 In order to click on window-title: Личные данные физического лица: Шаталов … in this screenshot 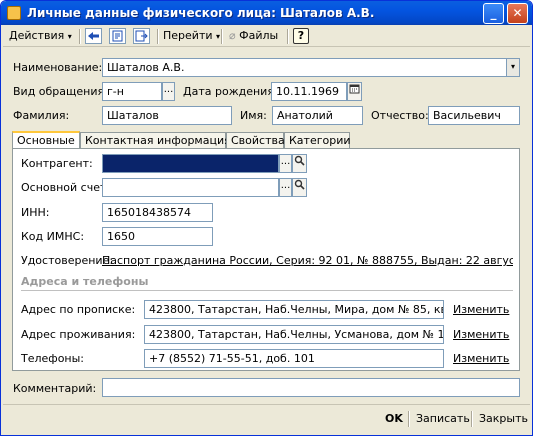, I will do `click(201, 13)`.